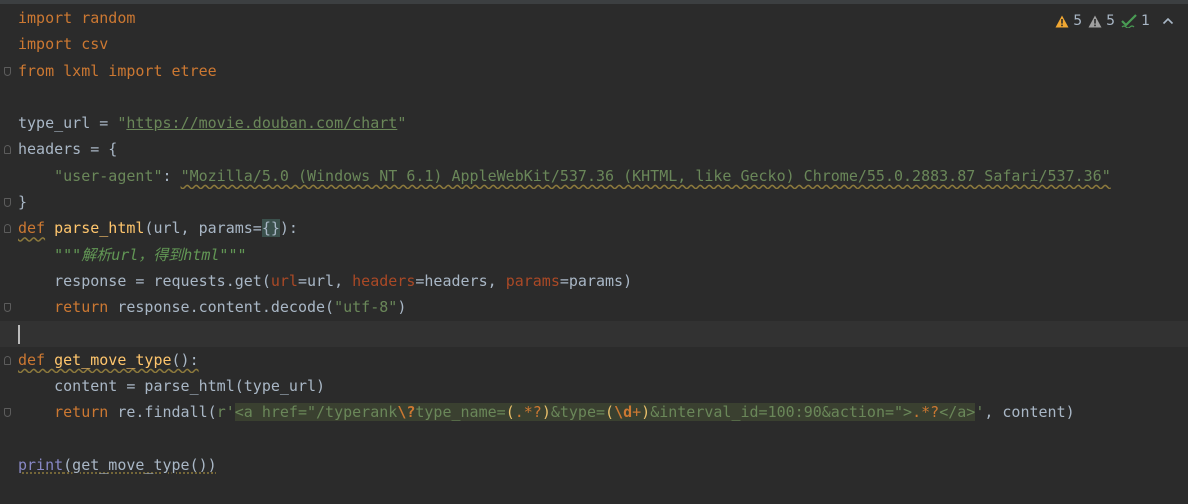 The width and height of the screenshot is (1188, 504). Describe the element at coordinates (270, 228) in the screenshot. I see `code-text: {}` at that location.